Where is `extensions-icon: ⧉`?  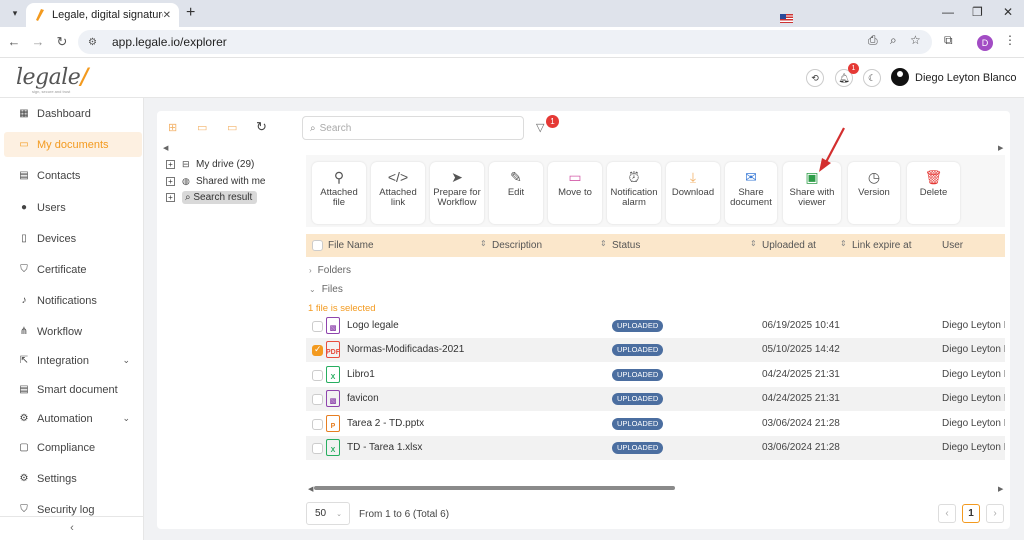
extensions-icon: ⧉ is located at coordinates (948, 40).